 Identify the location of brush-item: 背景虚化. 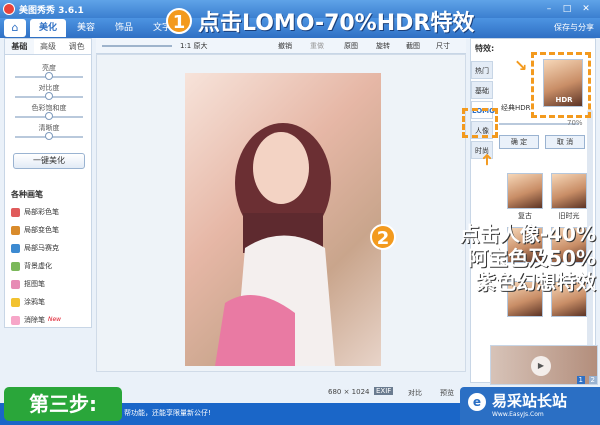
(31, 266).